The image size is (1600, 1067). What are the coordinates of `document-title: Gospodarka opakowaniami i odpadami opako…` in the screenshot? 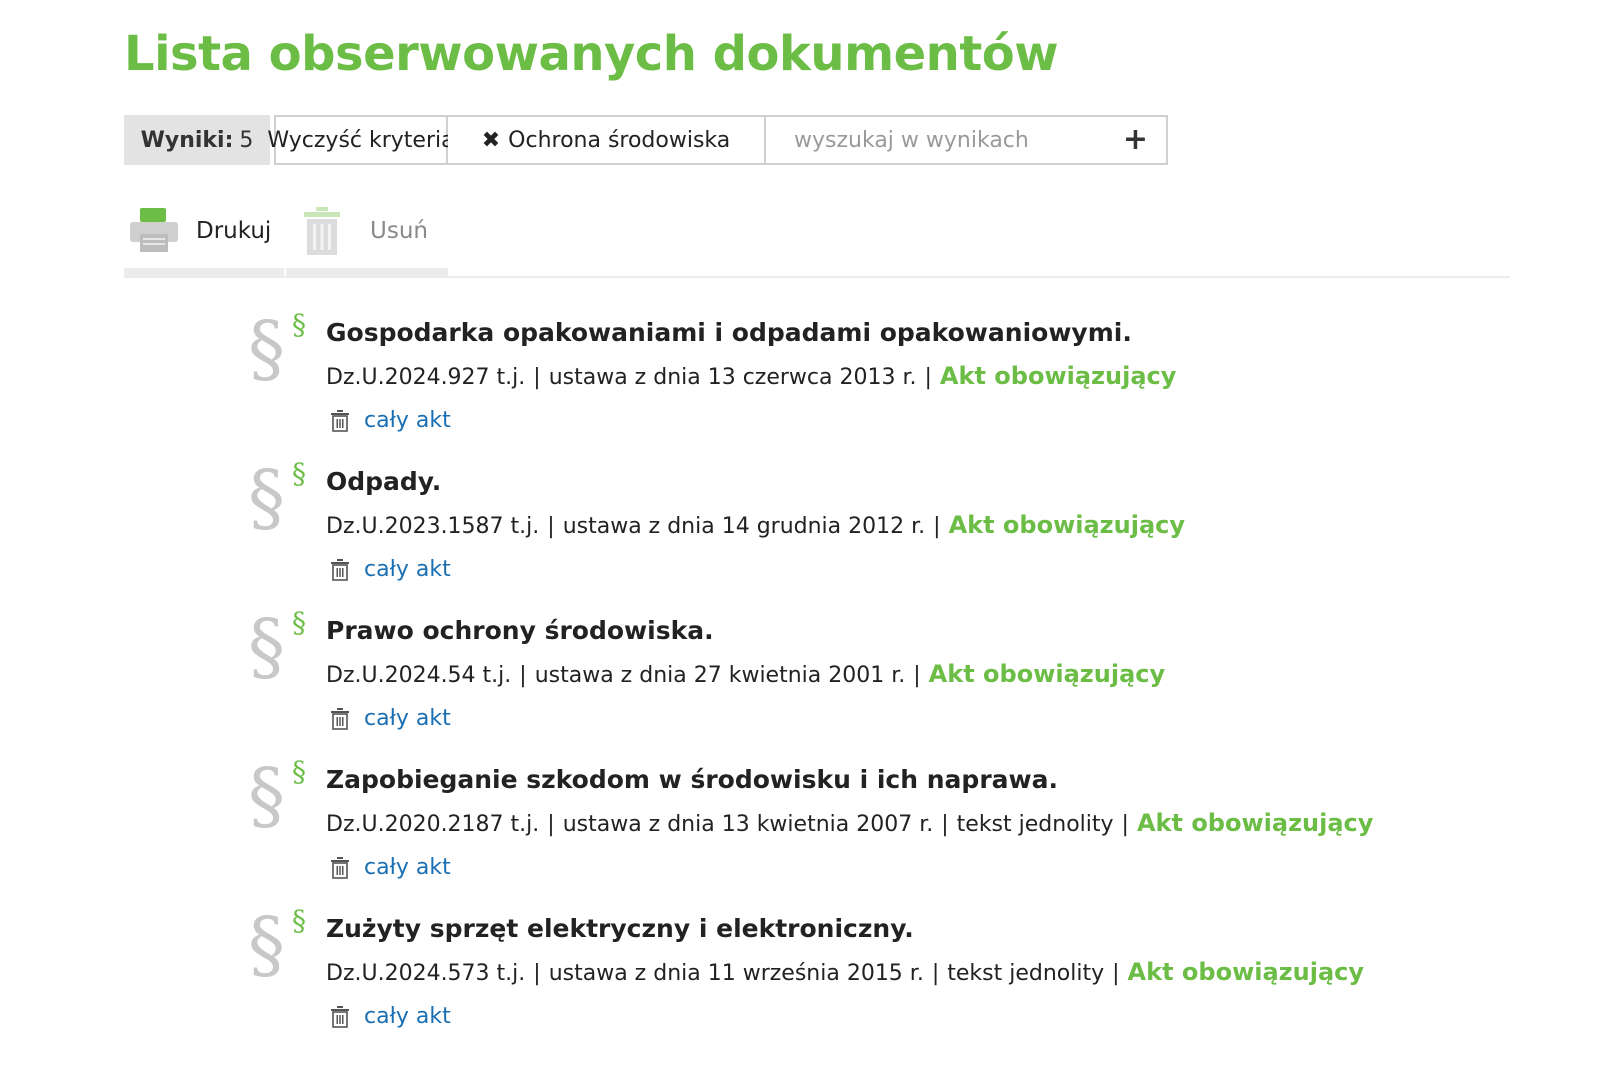 It's located at (729, 332).